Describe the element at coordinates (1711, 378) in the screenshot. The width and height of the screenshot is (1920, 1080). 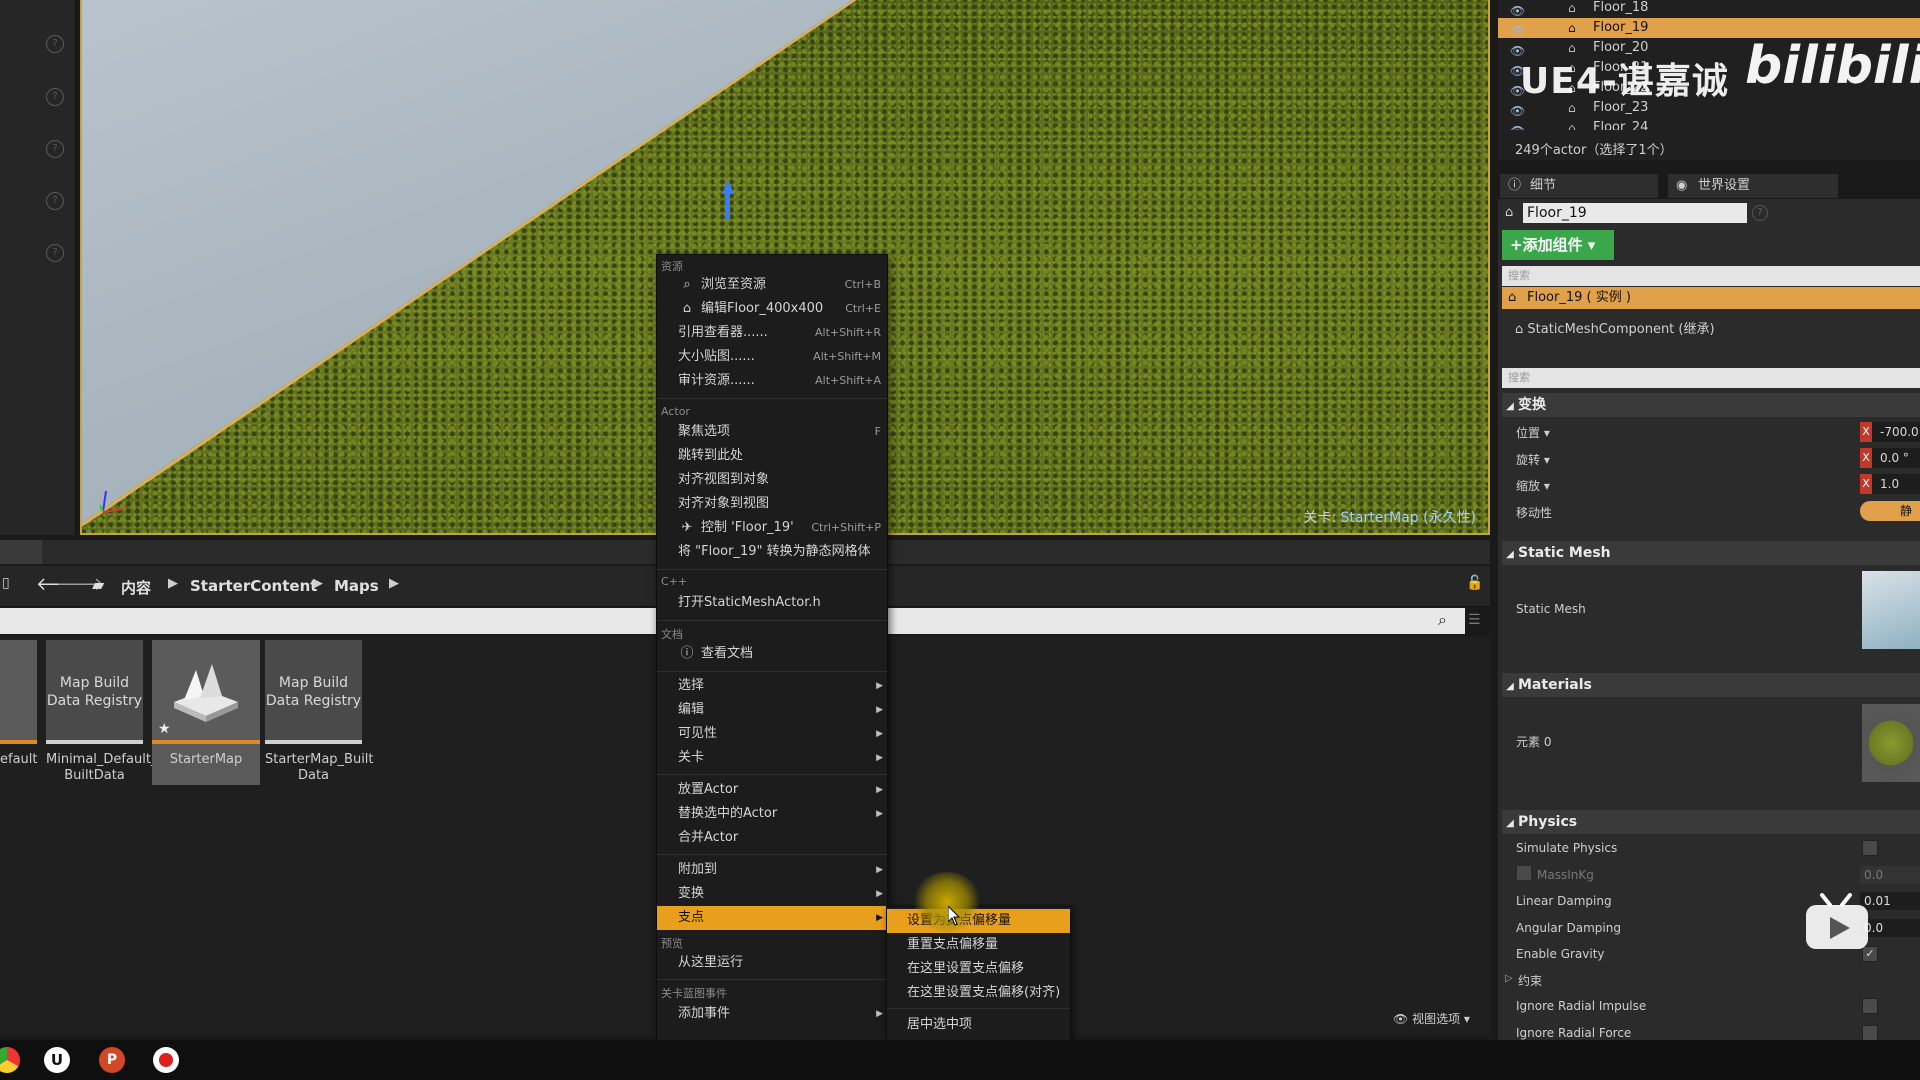
I see `details-search-input: 搜索` at that location.